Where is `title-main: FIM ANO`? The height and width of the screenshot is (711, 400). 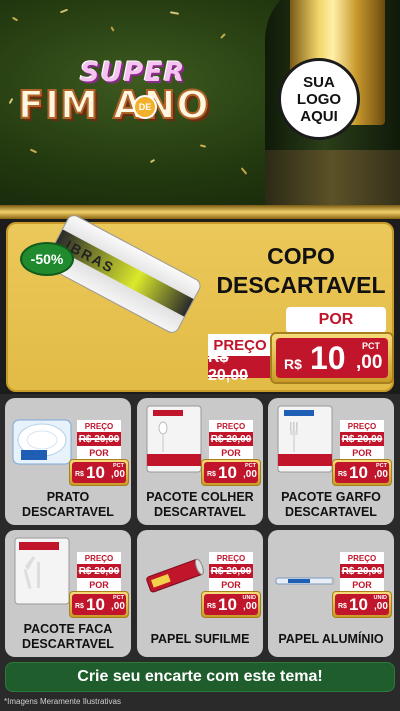 title-main: FIM ANO is located at coordinates (113, 105).